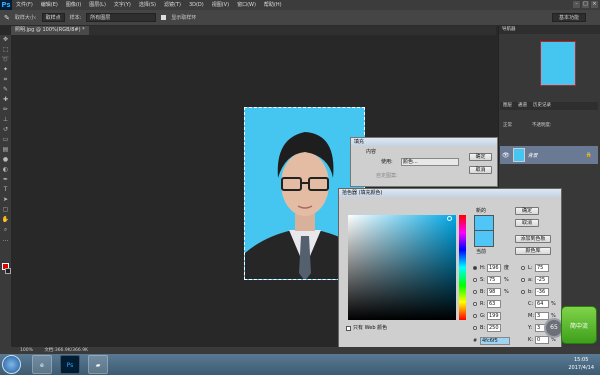  Describe the element at coordinates (542, 340) in the screenshot. I see `k-input: 0` at that location.